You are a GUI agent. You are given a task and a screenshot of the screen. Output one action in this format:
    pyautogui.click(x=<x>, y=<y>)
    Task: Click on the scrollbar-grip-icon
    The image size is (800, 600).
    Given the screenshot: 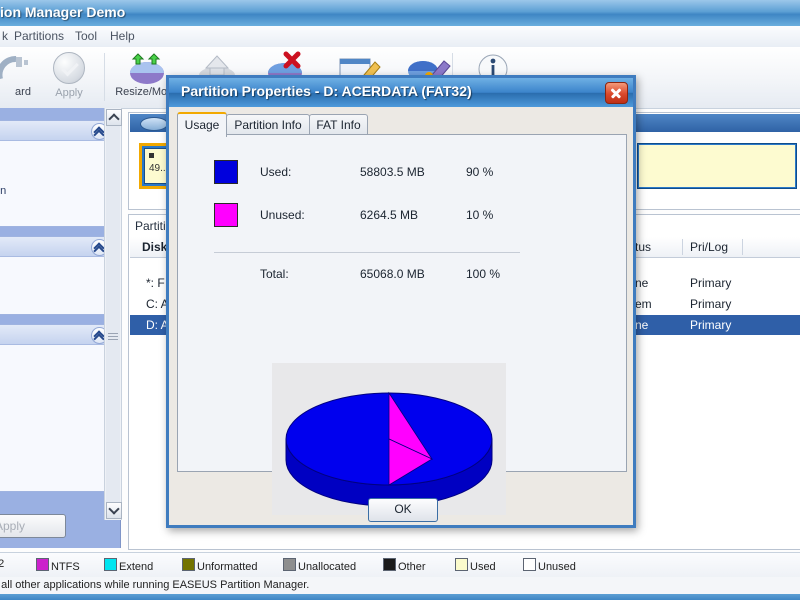 What is the action you would take?
    pyautogui.click(x=113, y=337)
    